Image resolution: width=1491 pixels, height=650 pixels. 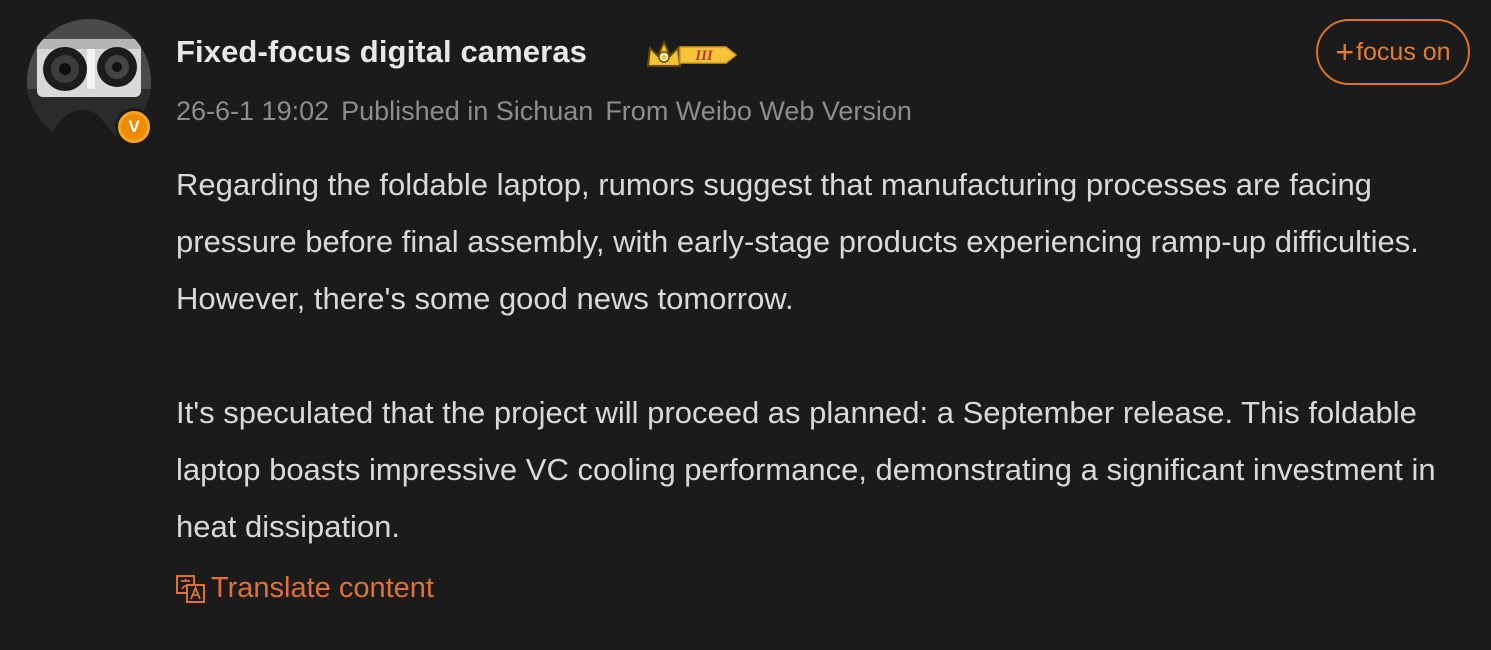 I want to click on plus-icon: +, so click(x=1345, y=52).